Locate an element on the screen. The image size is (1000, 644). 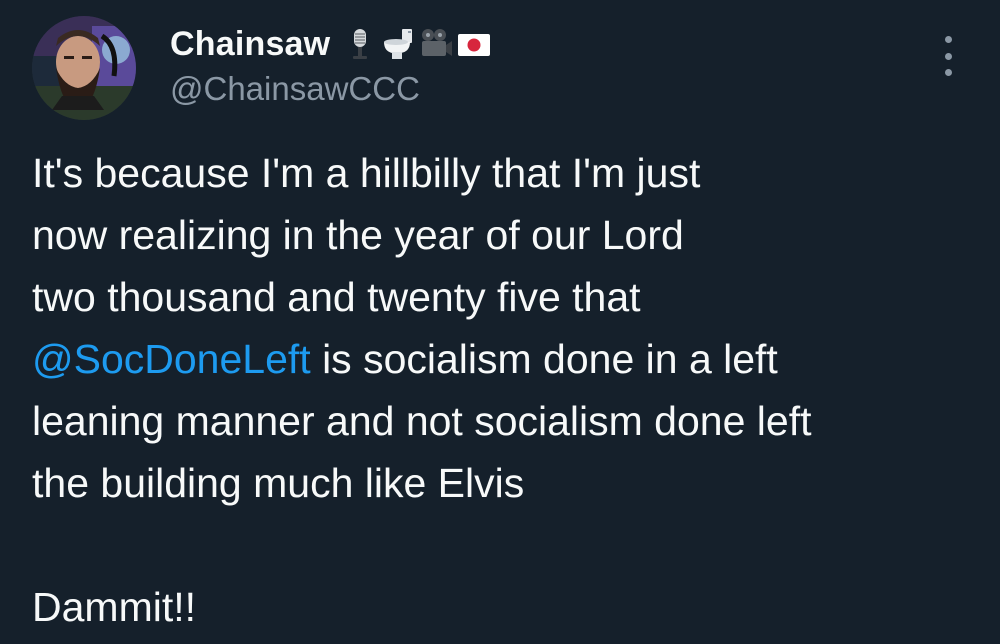
tweet-closing-line: Dammit!! is located at coordinates (114, 607).